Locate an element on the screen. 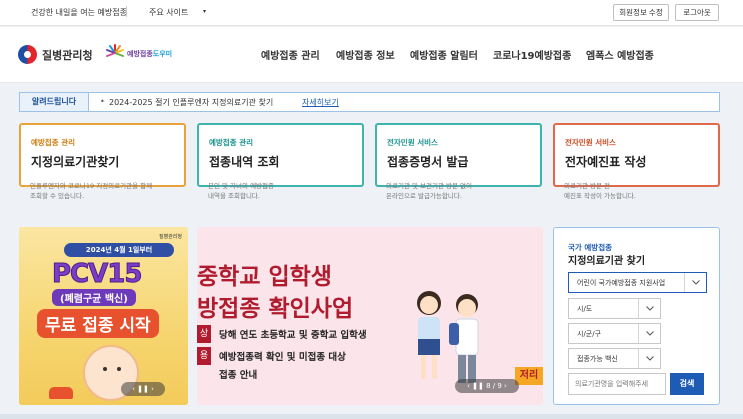  student-girl-illustration is located at coordinates (429, 335).